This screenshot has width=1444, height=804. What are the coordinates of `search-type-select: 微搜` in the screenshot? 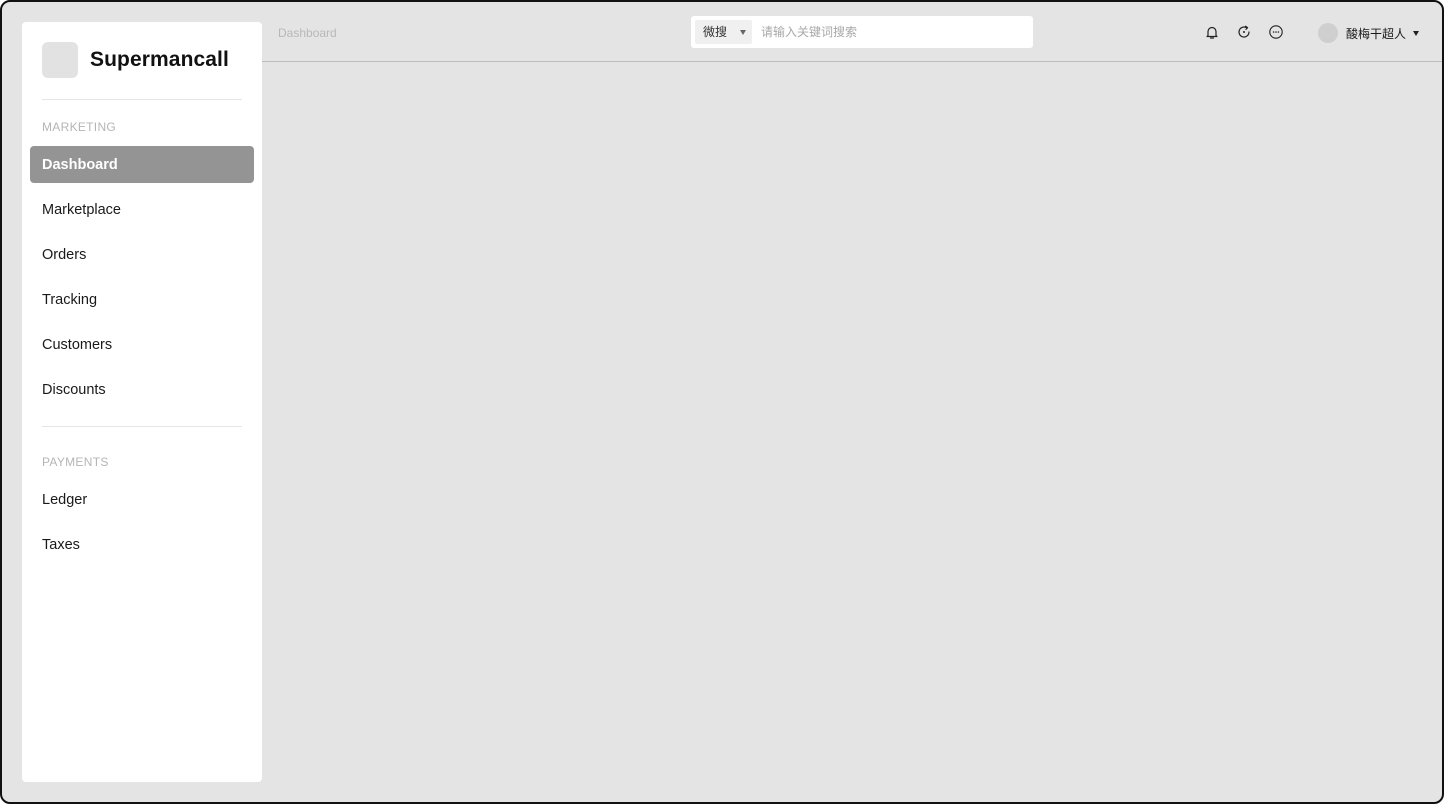 It's located at (723, 32).